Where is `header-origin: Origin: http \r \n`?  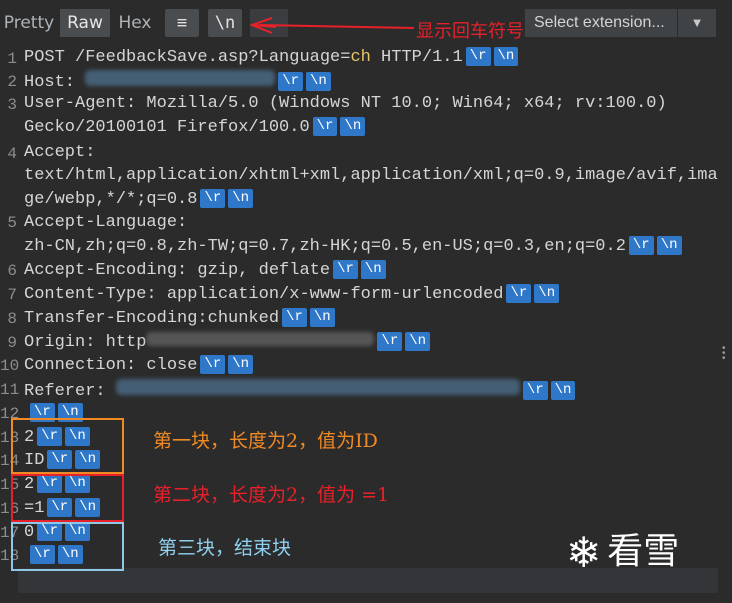 header-origin: Origin: http \r \n is located at coordinates (227, 343).